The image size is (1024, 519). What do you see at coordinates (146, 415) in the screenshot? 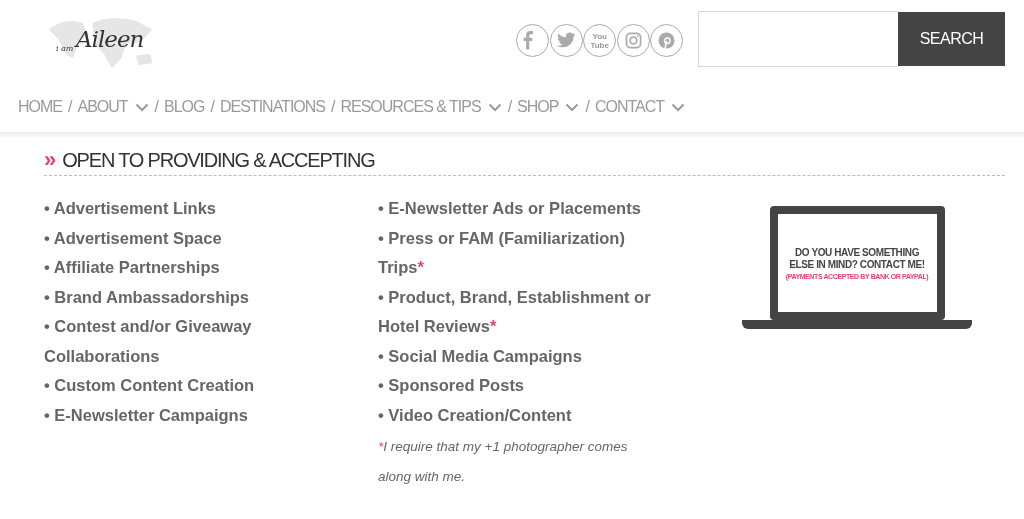
I see `list-item: • E-Newsletter Campaigns` at bounding box center [146, 415].